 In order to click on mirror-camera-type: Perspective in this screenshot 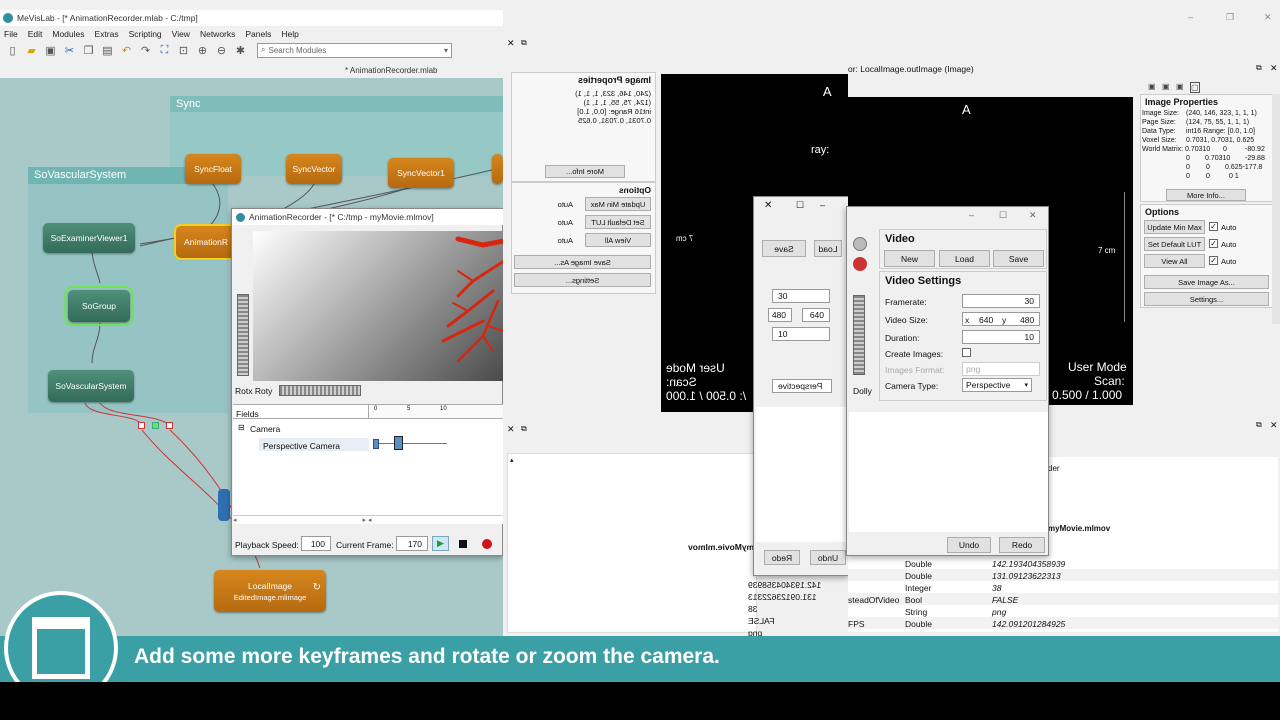, I will do `click(802, 386)`.